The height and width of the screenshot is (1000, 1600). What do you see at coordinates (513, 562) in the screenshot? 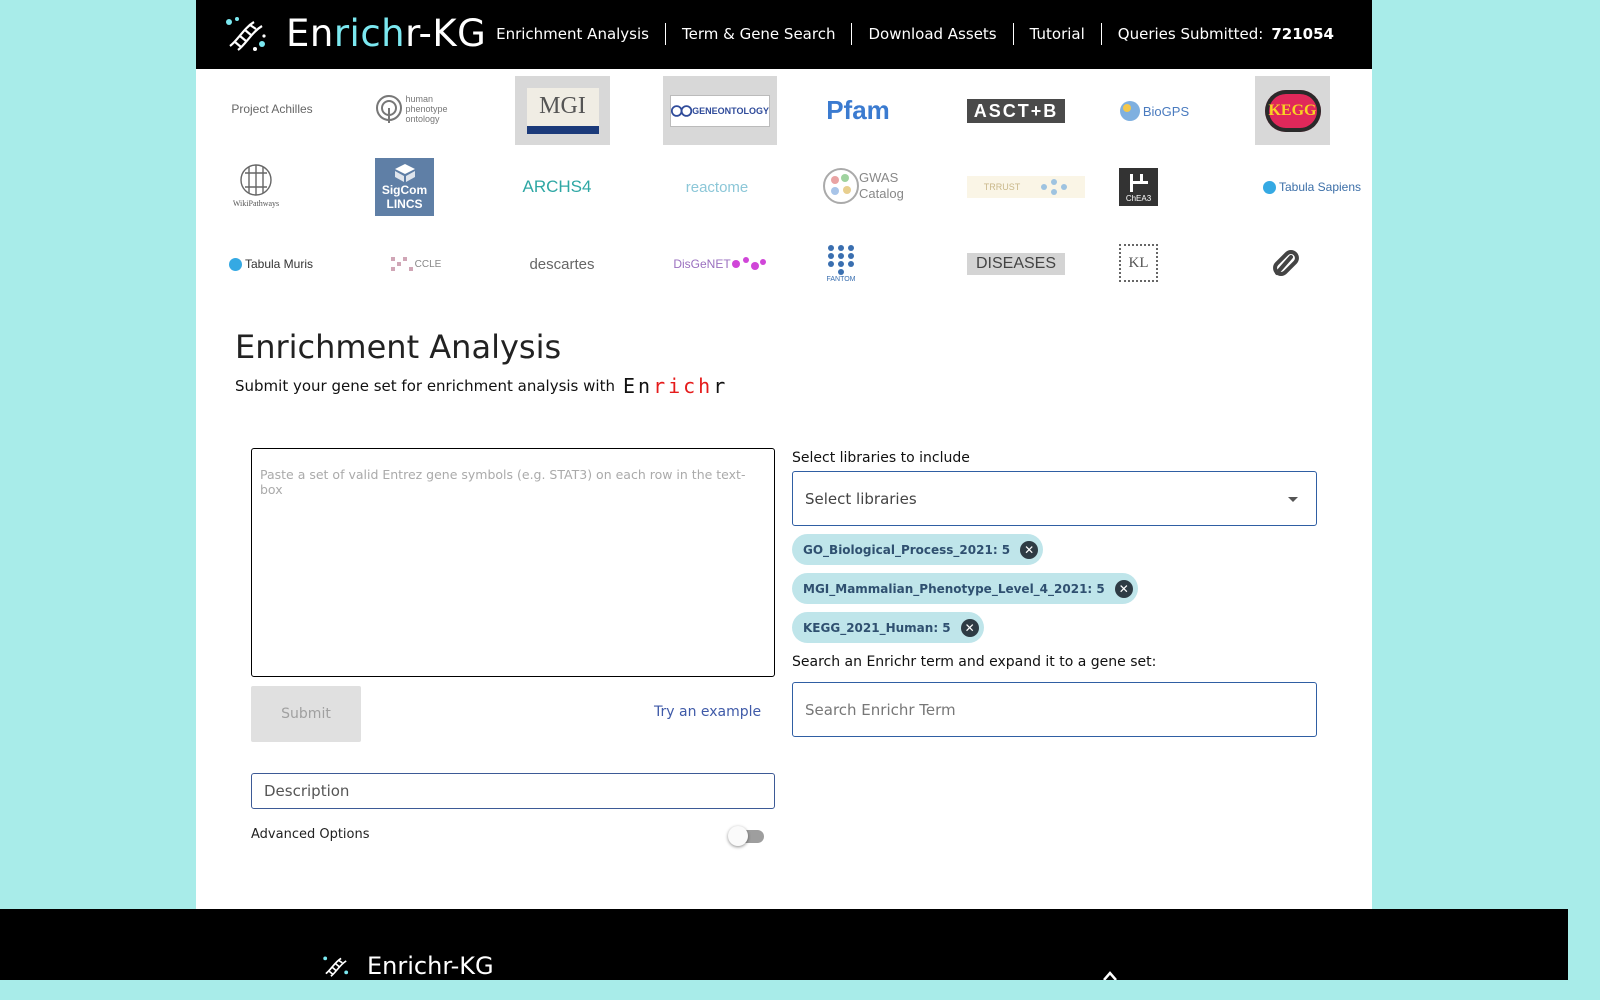
I see `gene-list-textarea` at bounding box center [513, 562].